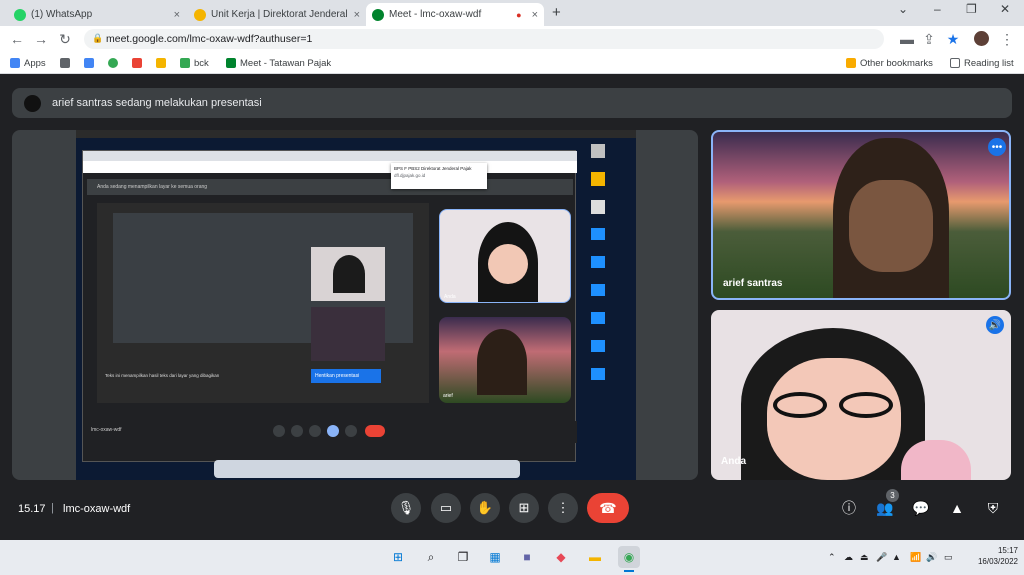 The width and height of the screenshot is (1024, 575). What do you see at coordinates (953, 39) in the screenshot?
I see `bookmark-star-icon: ★` at bounding box center [953, 39].